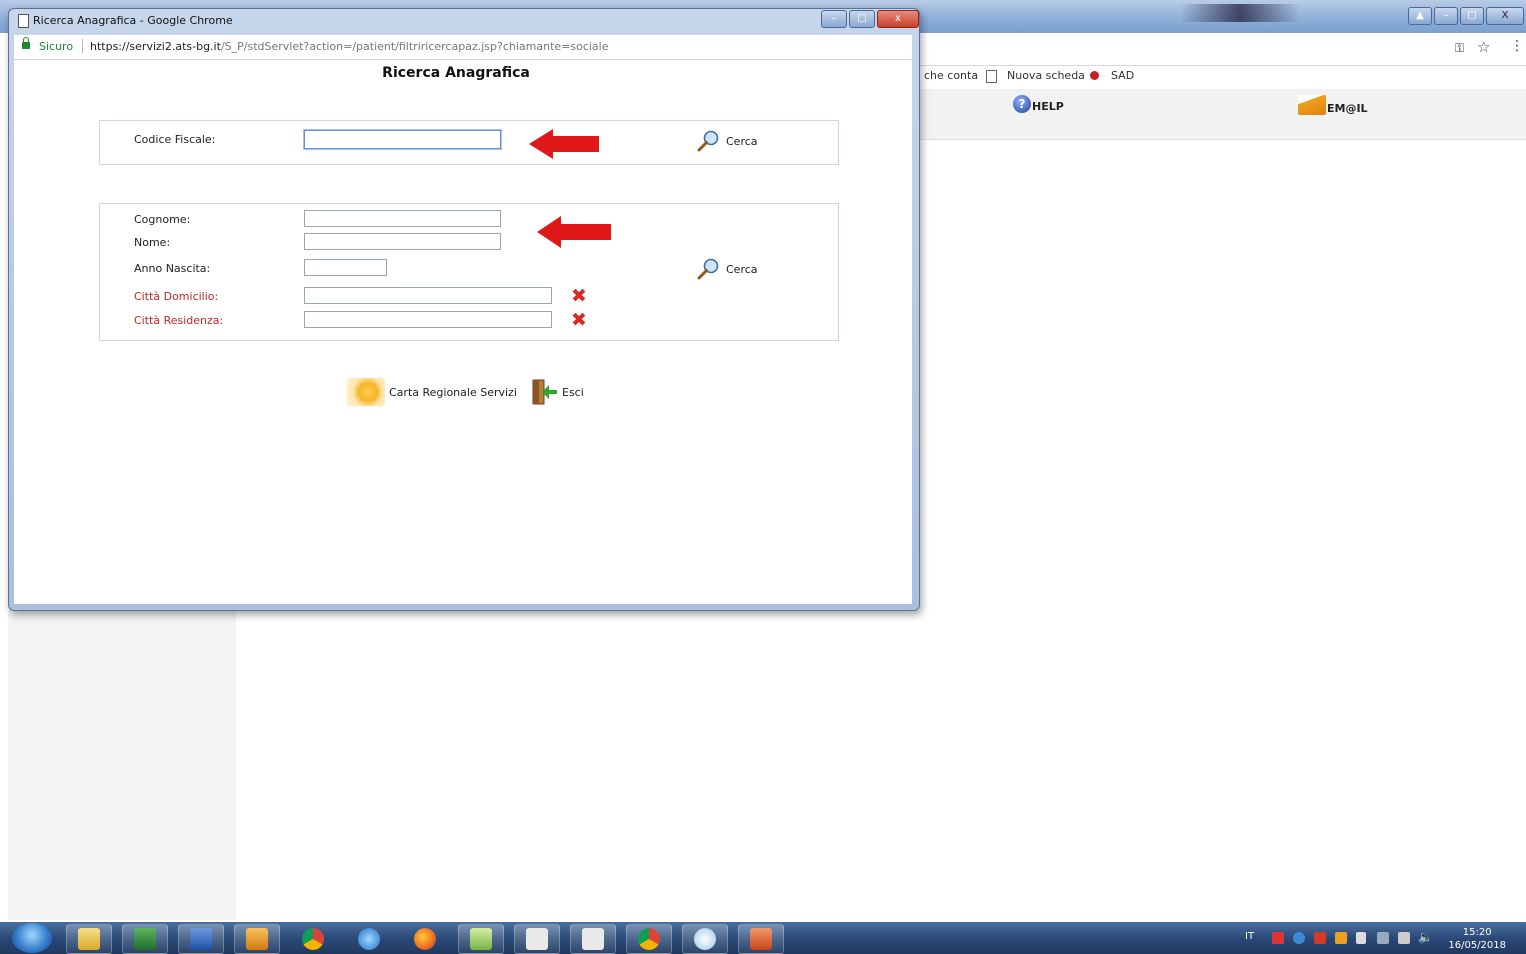 This screenshot has height=954, width=1526. I want to click on internet-explorer-icon, so click(369, 939).